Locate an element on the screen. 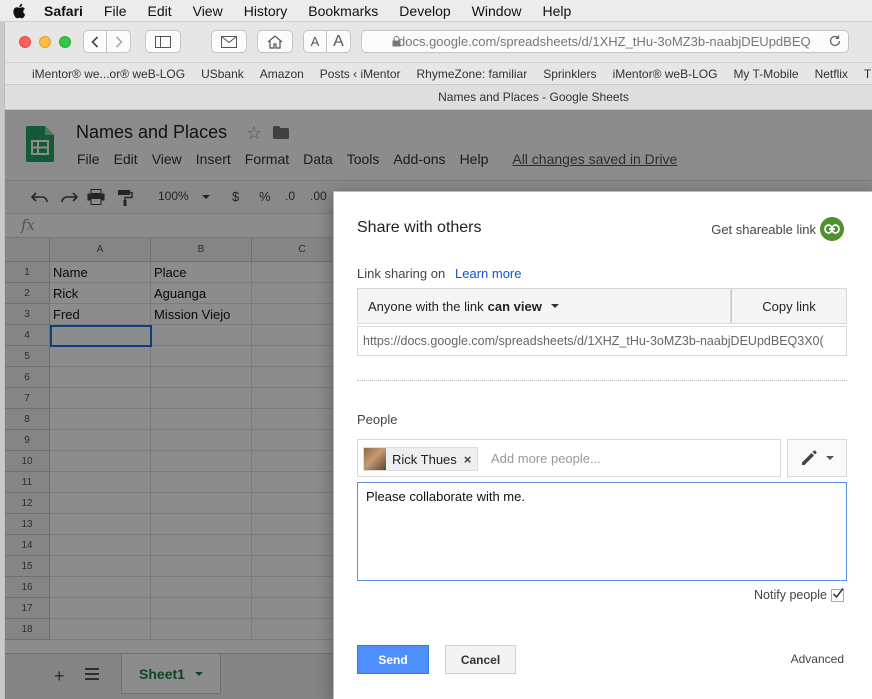 The image size is (872, 699). send-button: Send is located at coordinates (393, 659).